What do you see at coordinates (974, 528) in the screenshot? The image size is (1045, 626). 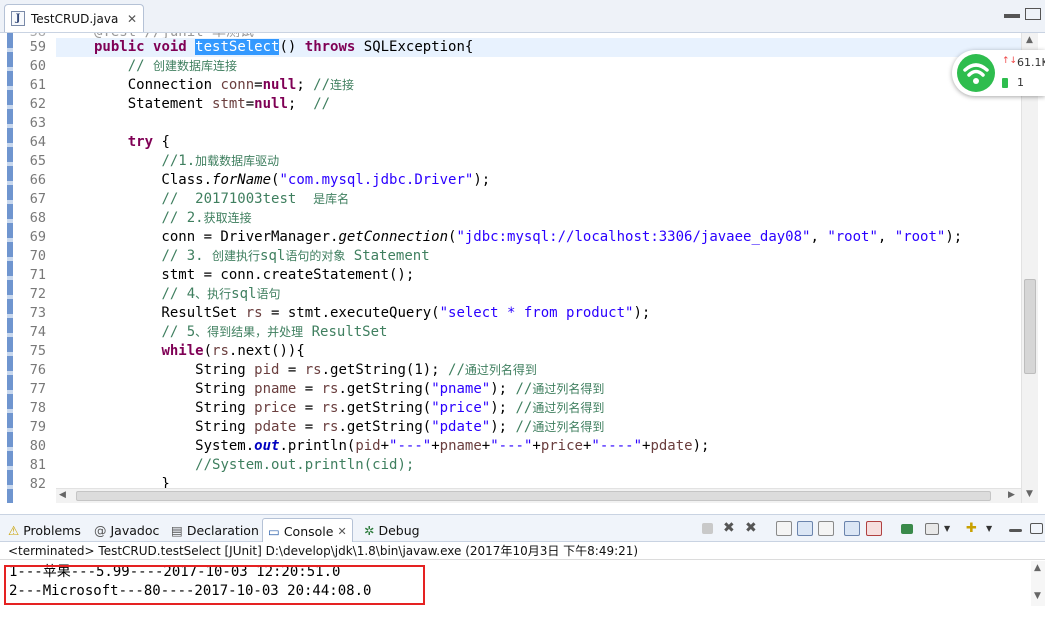 I see `new-console-icon: ✚` at bounding box center [974, 528].